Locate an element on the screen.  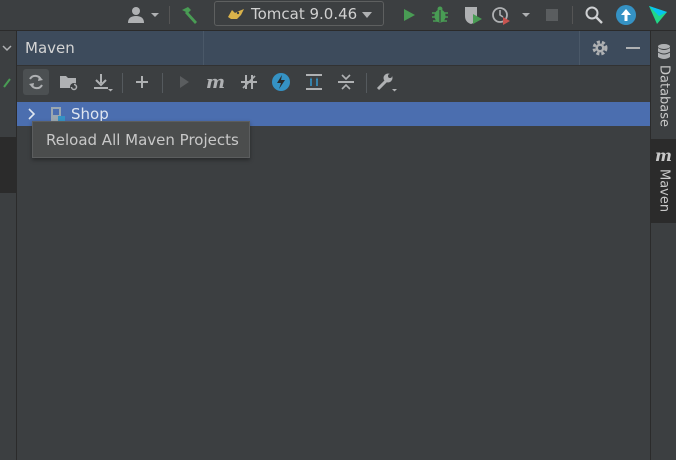
plus-icon is located at coordinates (142, 82).